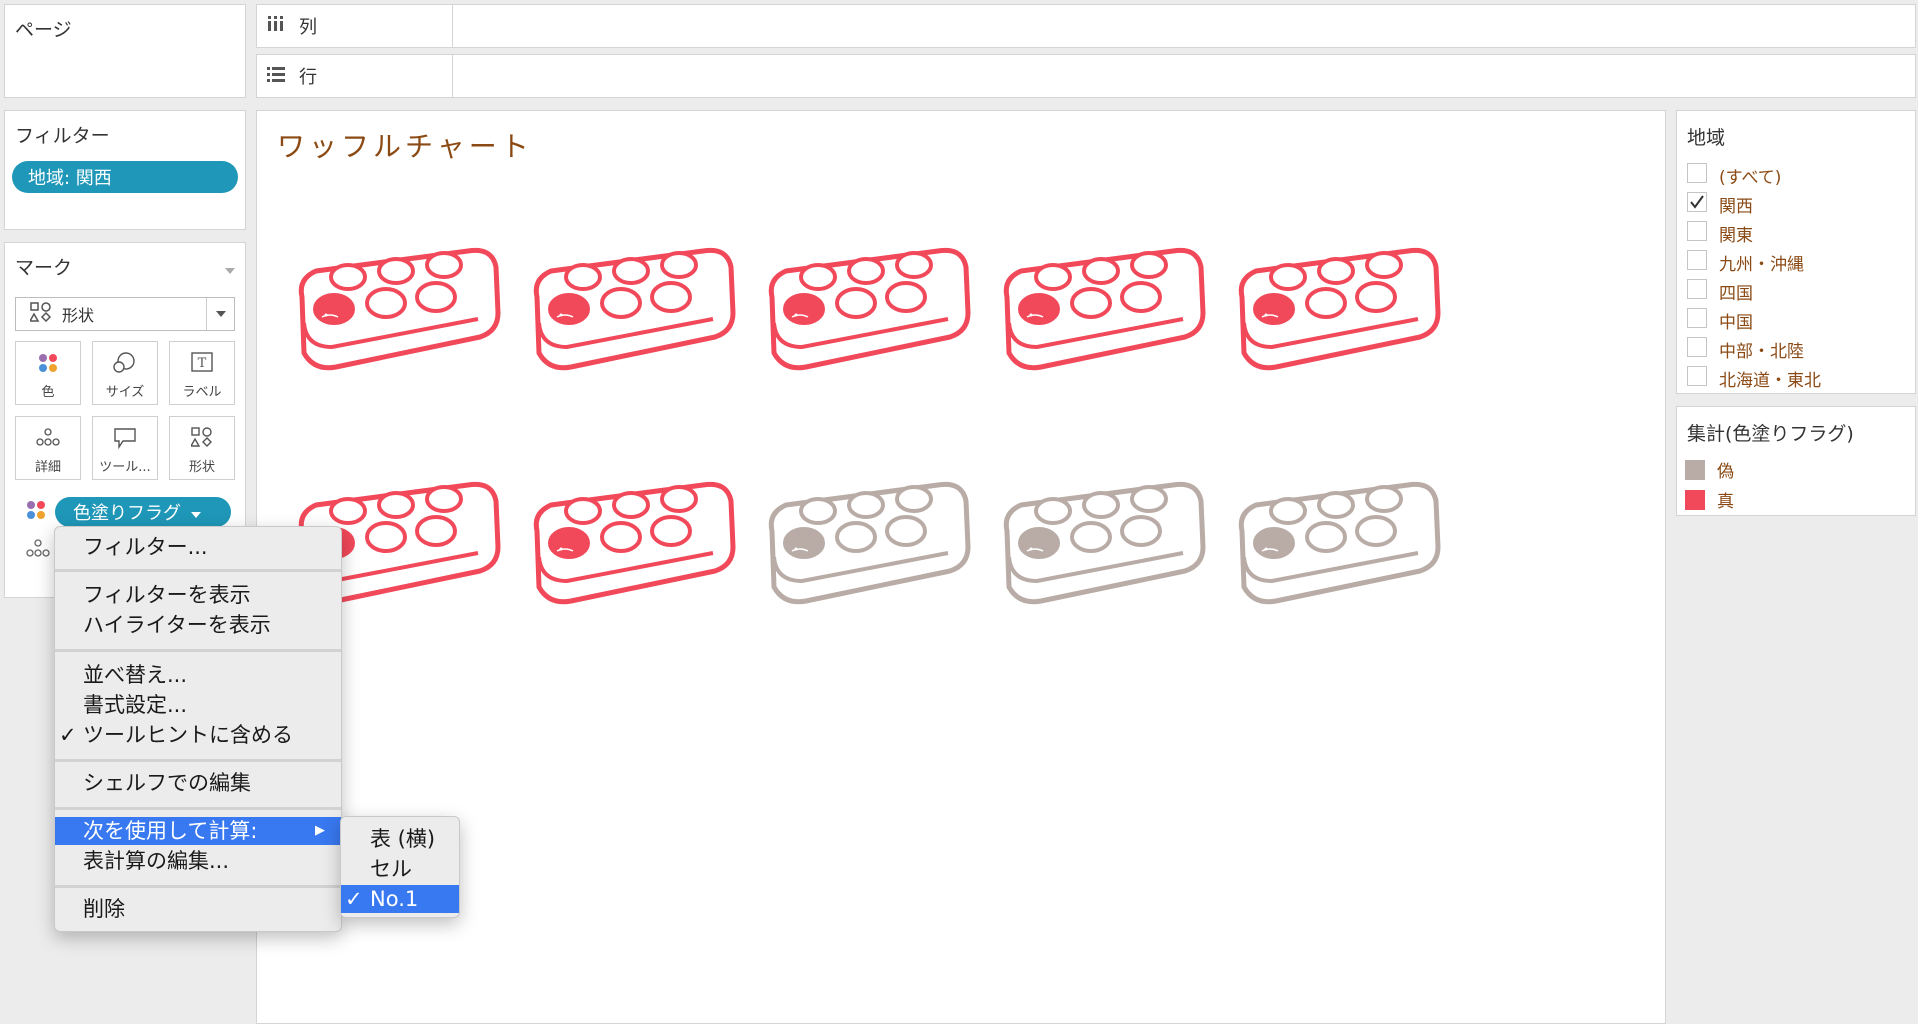 This screenshot has height=1024, width=1918. Describe the element at coordinates (198, 783) in the screenshot. I see `menu-item-edit-in-shelf: シェルフでの編集` at that location.